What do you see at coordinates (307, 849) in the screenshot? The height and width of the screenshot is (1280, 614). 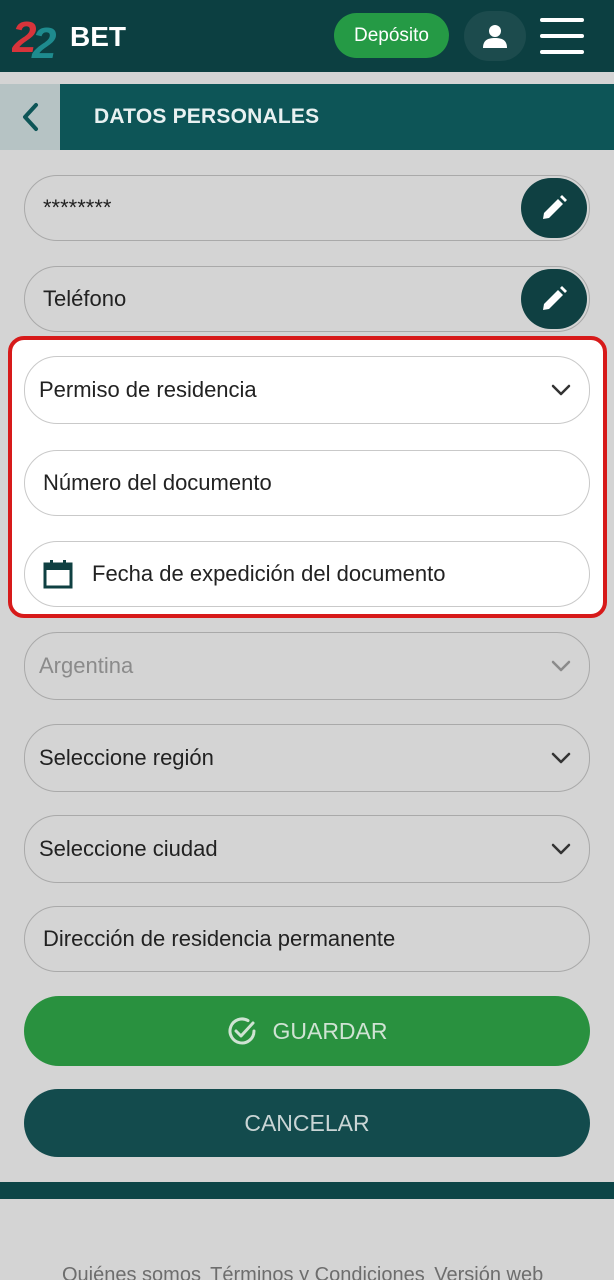 I see `city-select: Seleccione ciudad` at bounding box center [307, 849].